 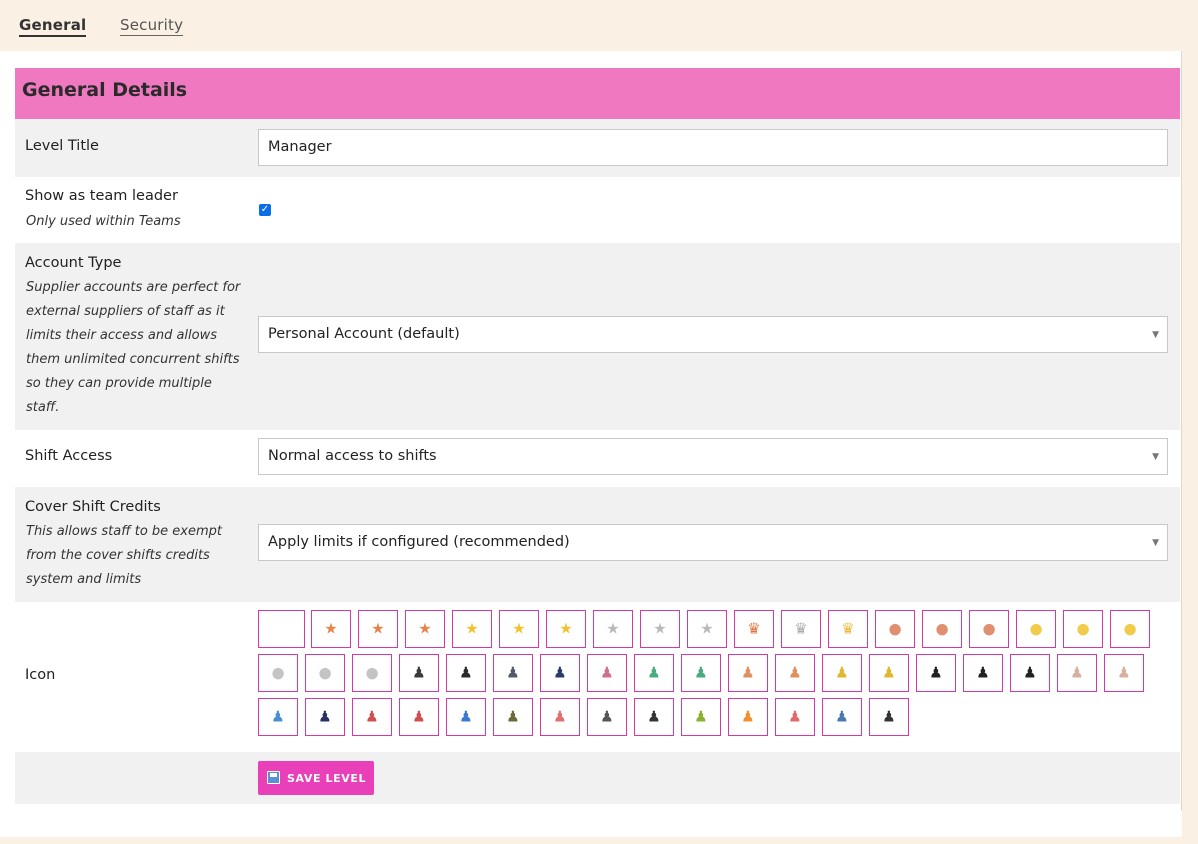 I want to click on person-business-woman-icon: ♟, so click(x=419, y=672).